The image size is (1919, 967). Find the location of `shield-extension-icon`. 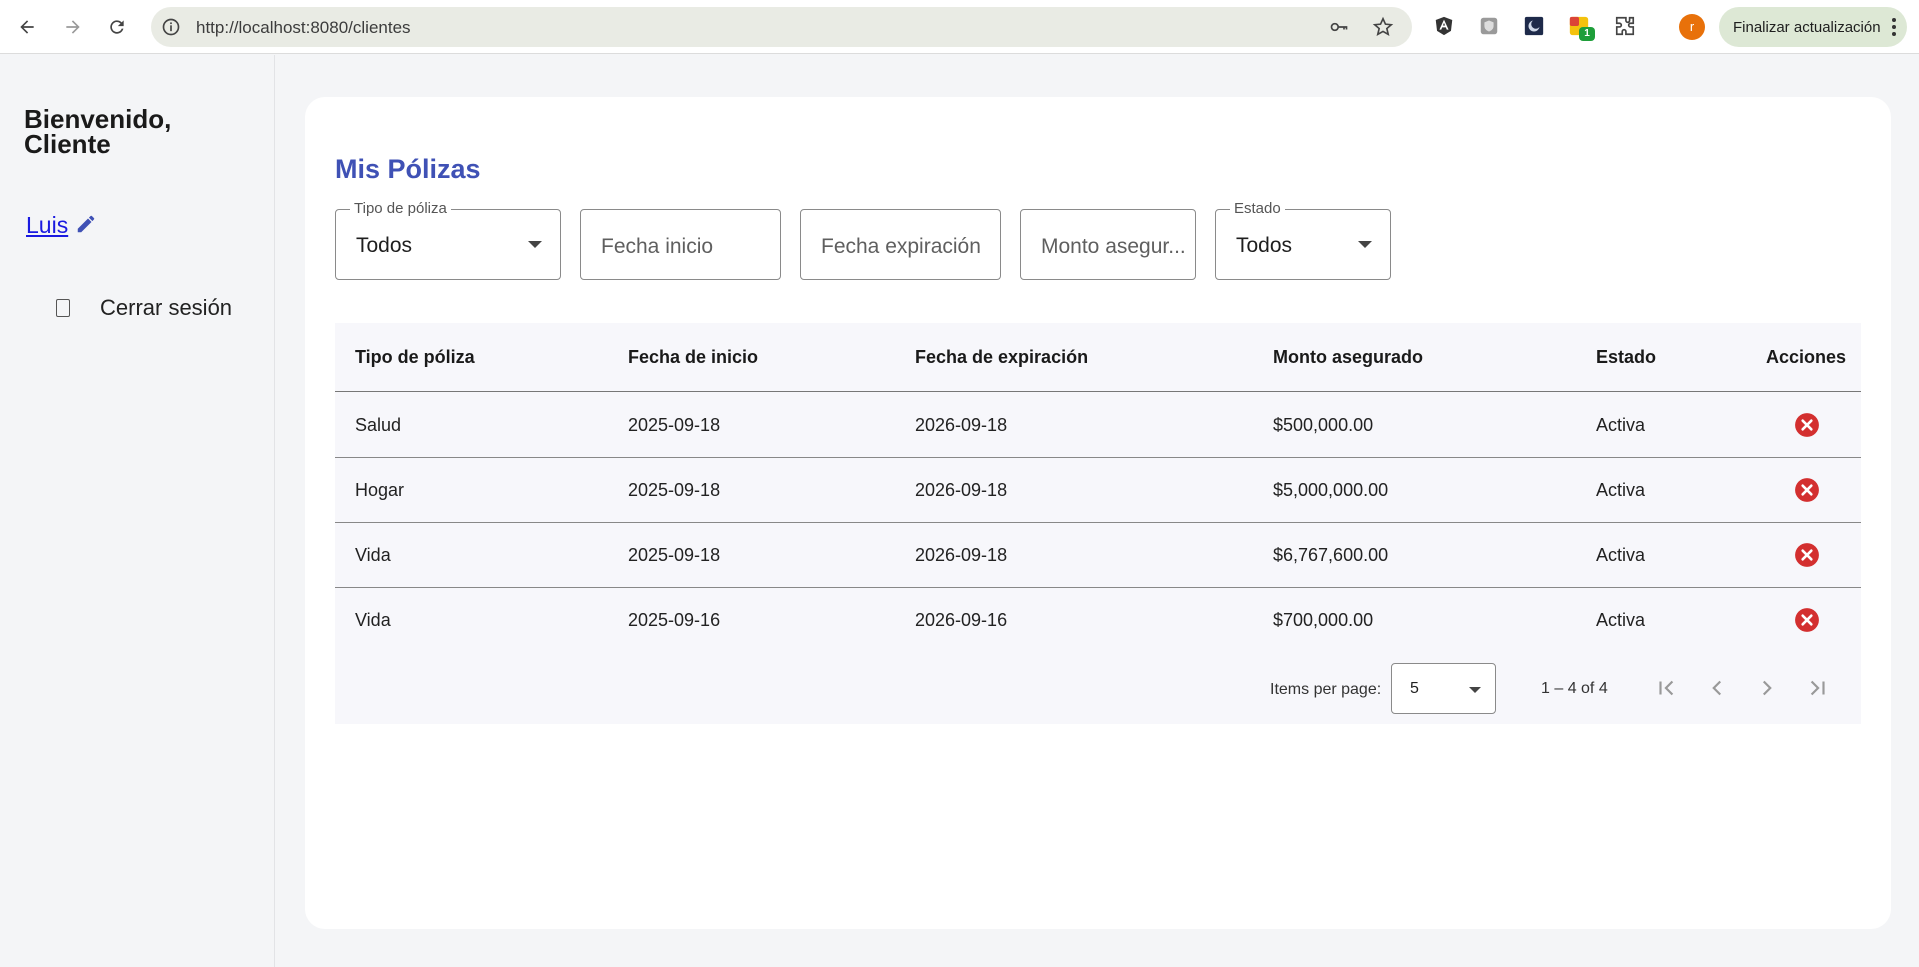

shield-extension-icon is located at coordinates (1489, 26).